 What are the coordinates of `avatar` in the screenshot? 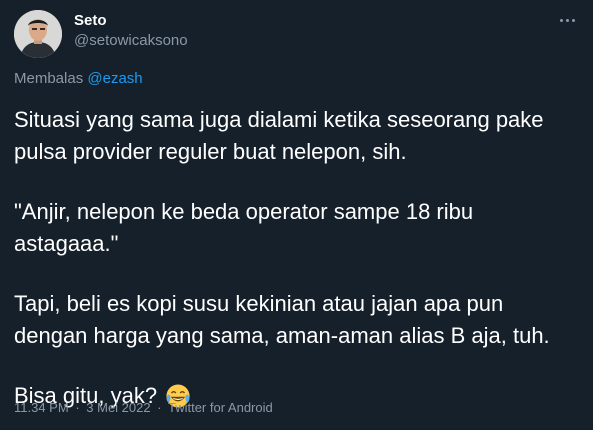 It's located at (38, 34).